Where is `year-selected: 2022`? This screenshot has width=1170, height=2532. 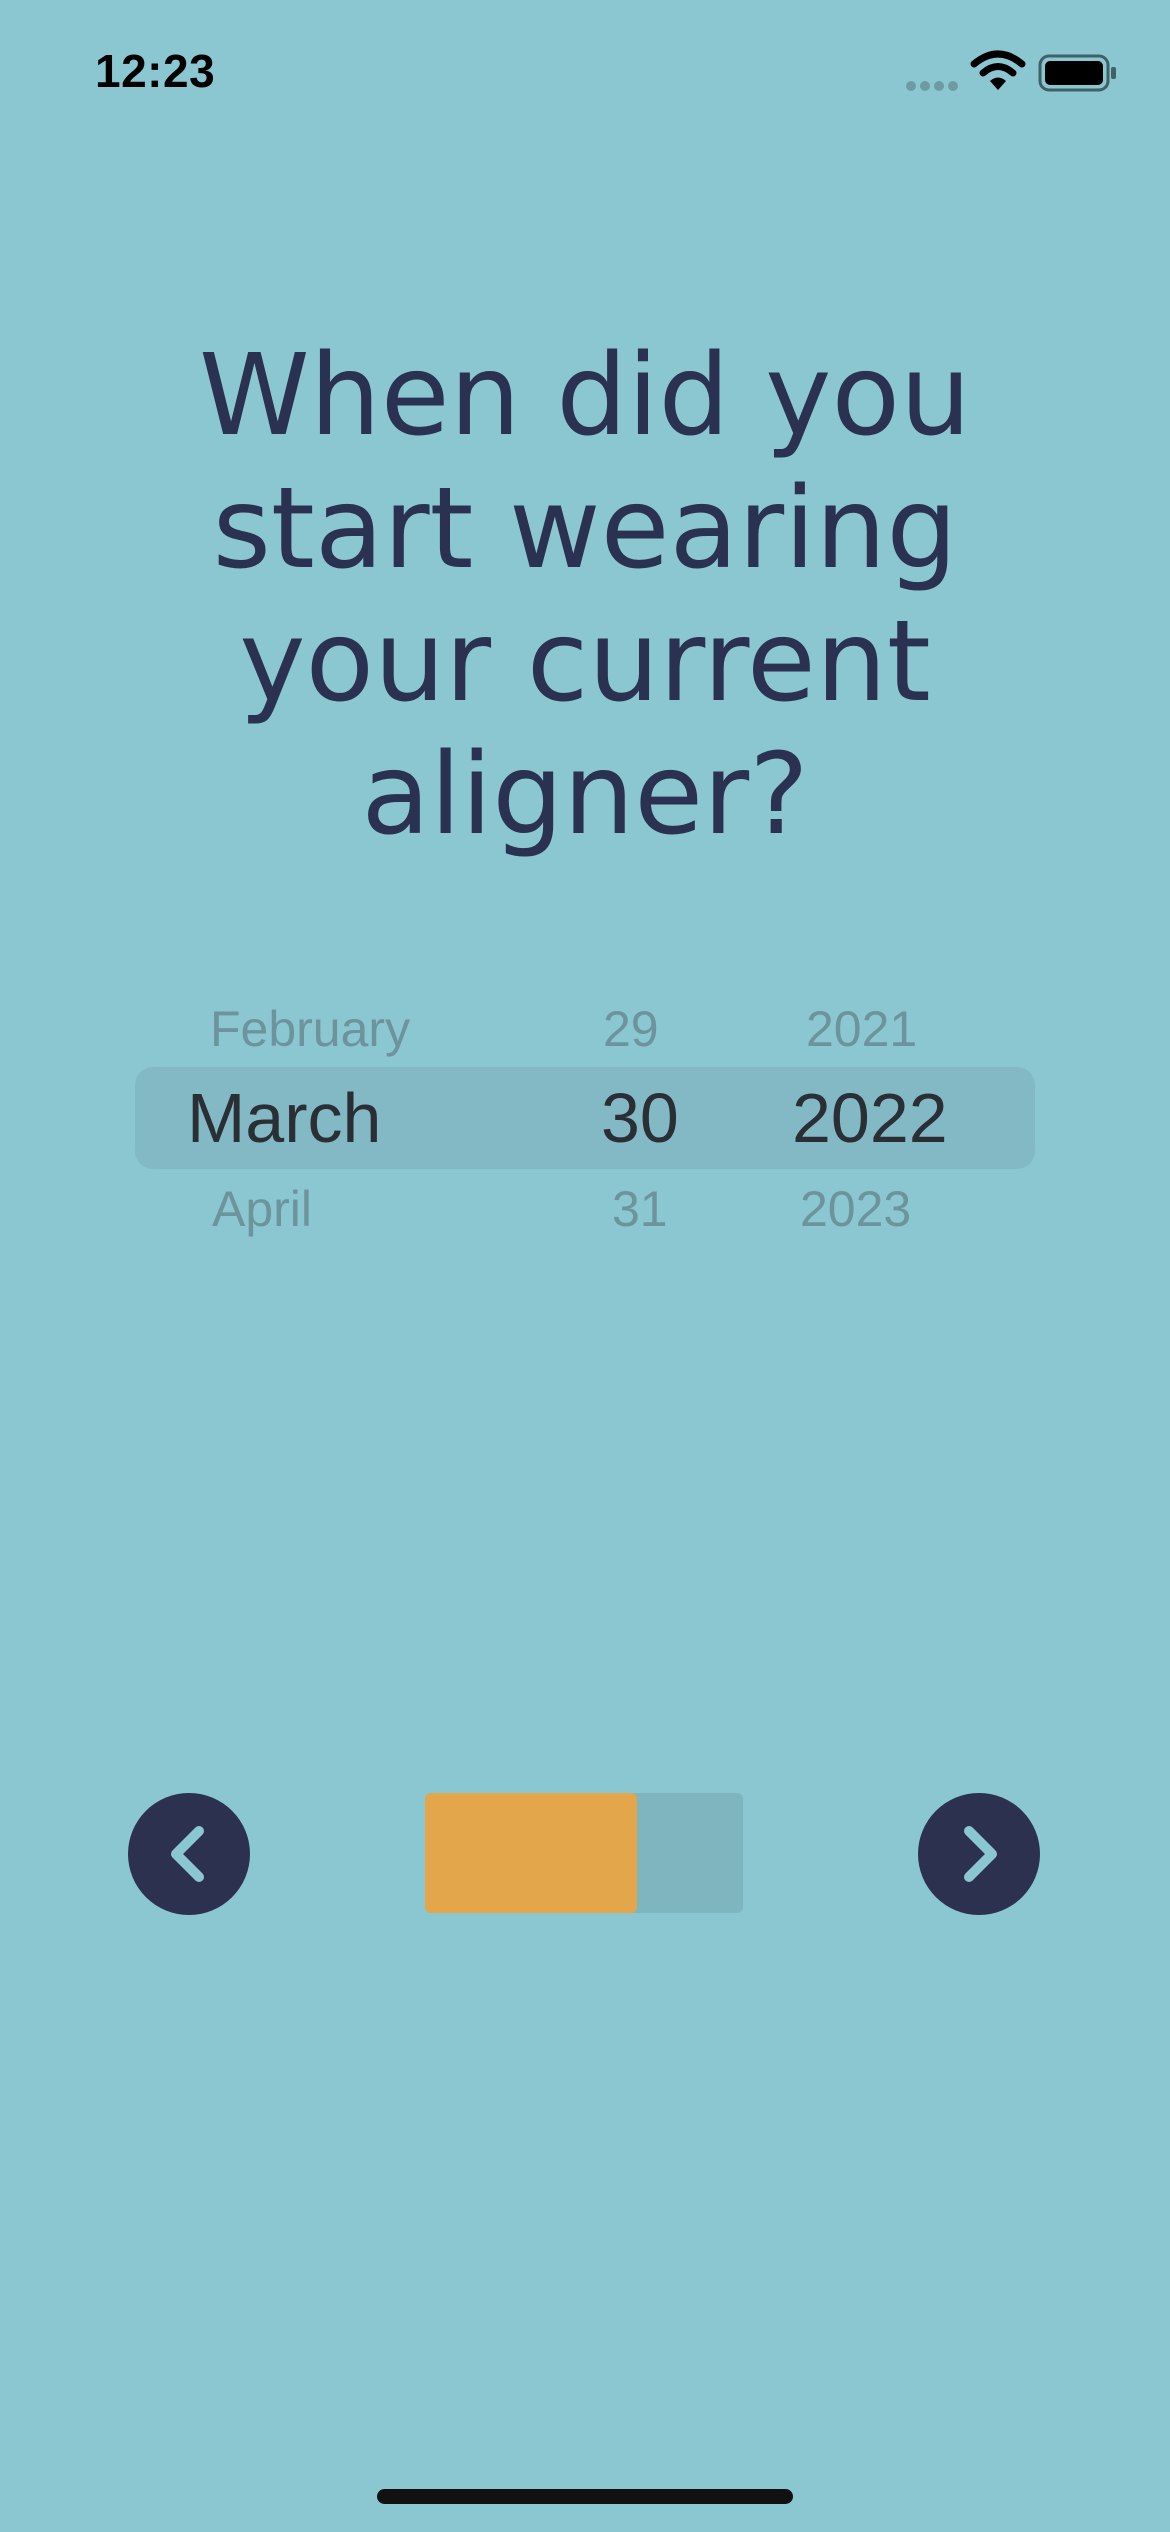 year-selected: 2022 is located at coordinates (870, 1118).